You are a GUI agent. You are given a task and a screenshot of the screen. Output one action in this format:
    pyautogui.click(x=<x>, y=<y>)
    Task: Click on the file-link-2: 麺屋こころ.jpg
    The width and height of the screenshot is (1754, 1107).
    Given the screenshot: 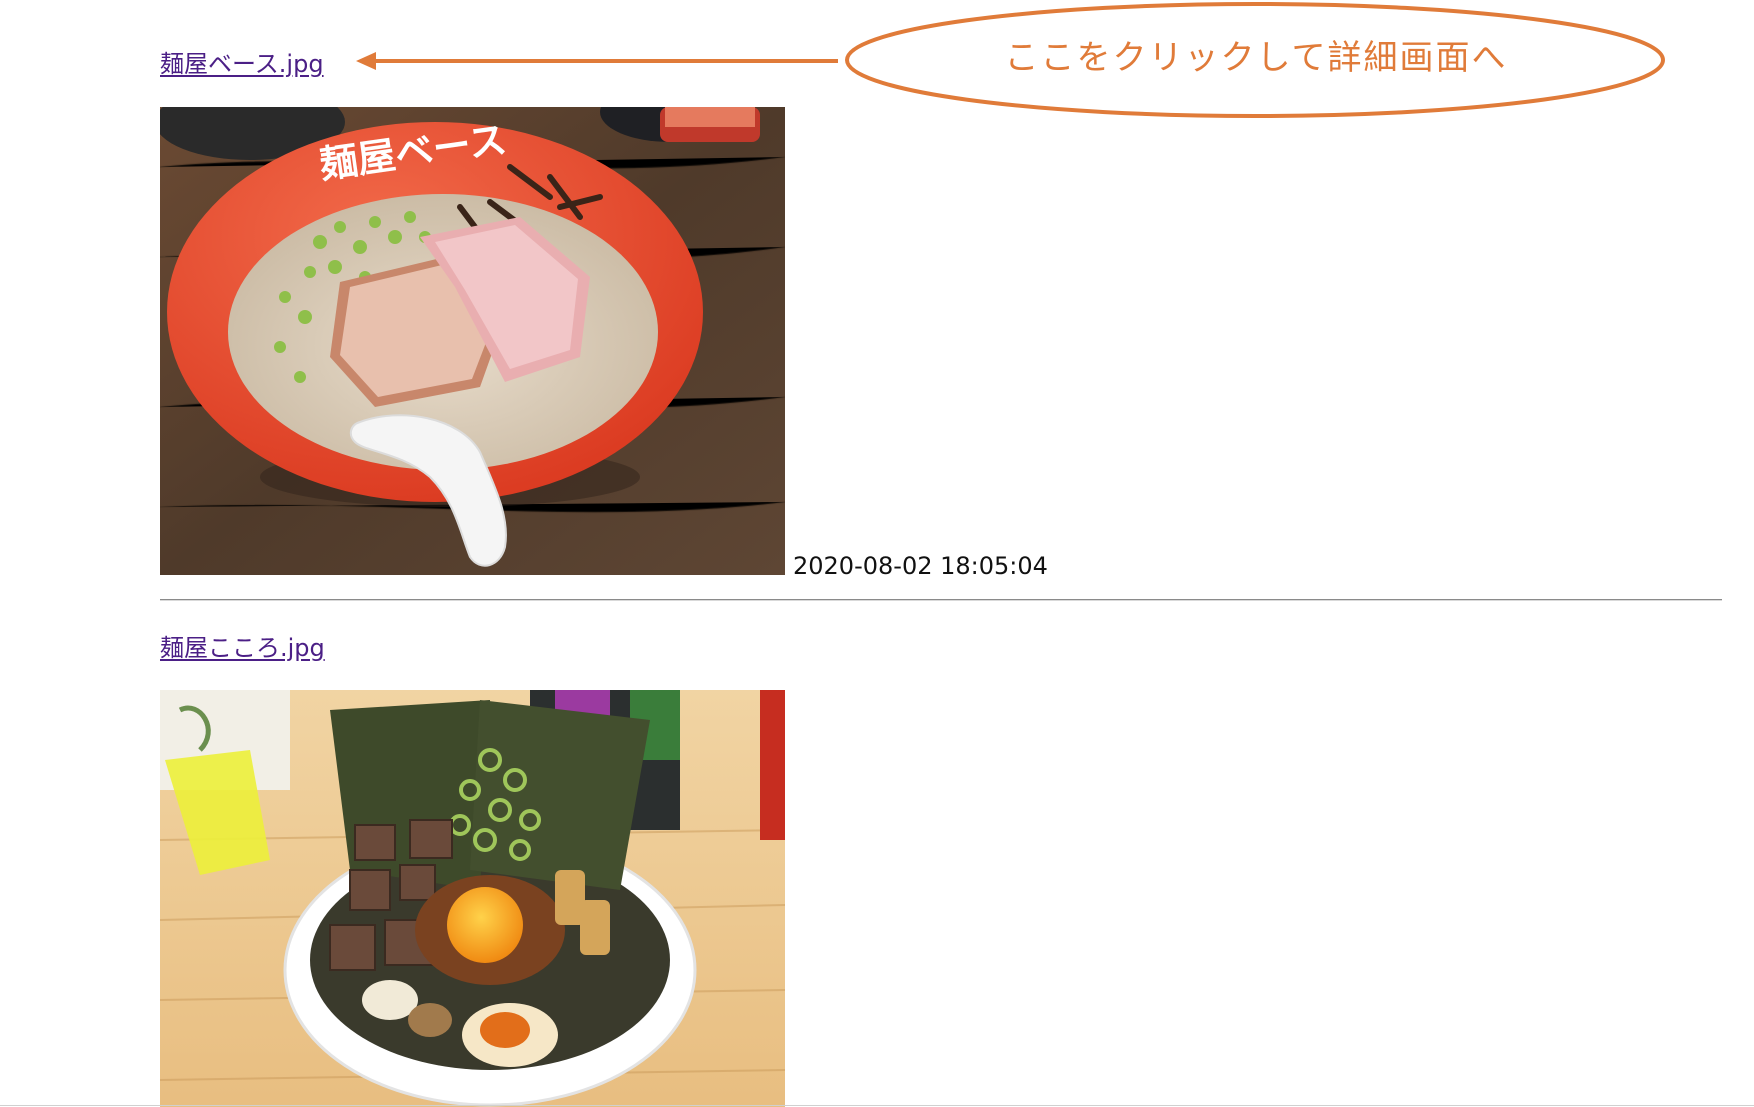 What is the action you would take?
    pyautogui.click(x=242, y=645)
    